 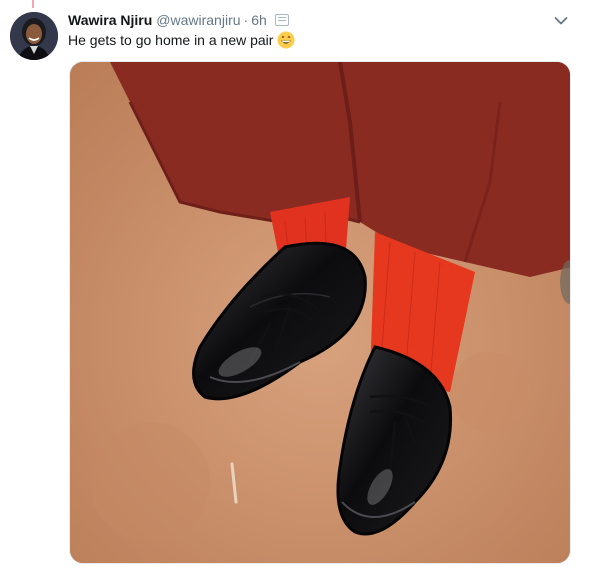 I want to click on translate-icon, so click(x=281, y=20).